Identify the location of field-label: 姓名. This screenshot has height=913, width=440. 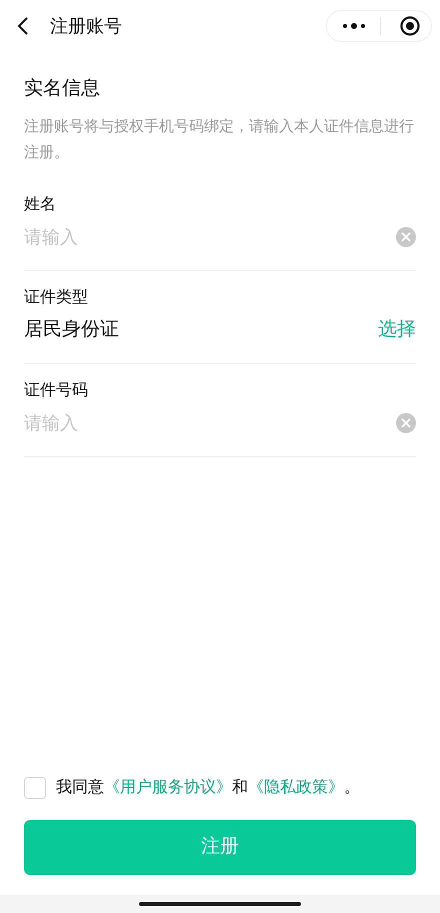
(40, 205).